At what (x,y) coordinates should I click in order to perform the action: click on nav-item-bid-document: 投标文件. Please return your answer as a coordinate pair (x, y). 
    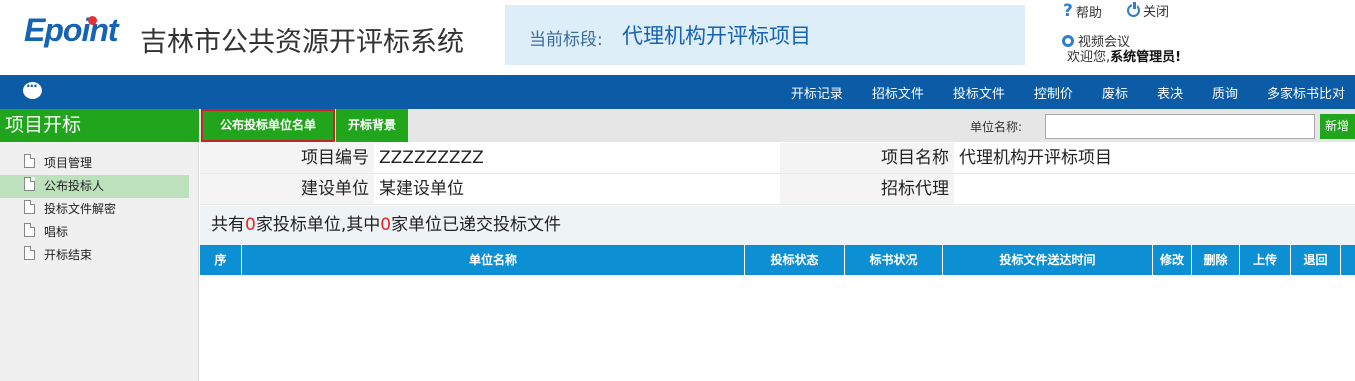
    Looking at the image, I should click on (979, 92).